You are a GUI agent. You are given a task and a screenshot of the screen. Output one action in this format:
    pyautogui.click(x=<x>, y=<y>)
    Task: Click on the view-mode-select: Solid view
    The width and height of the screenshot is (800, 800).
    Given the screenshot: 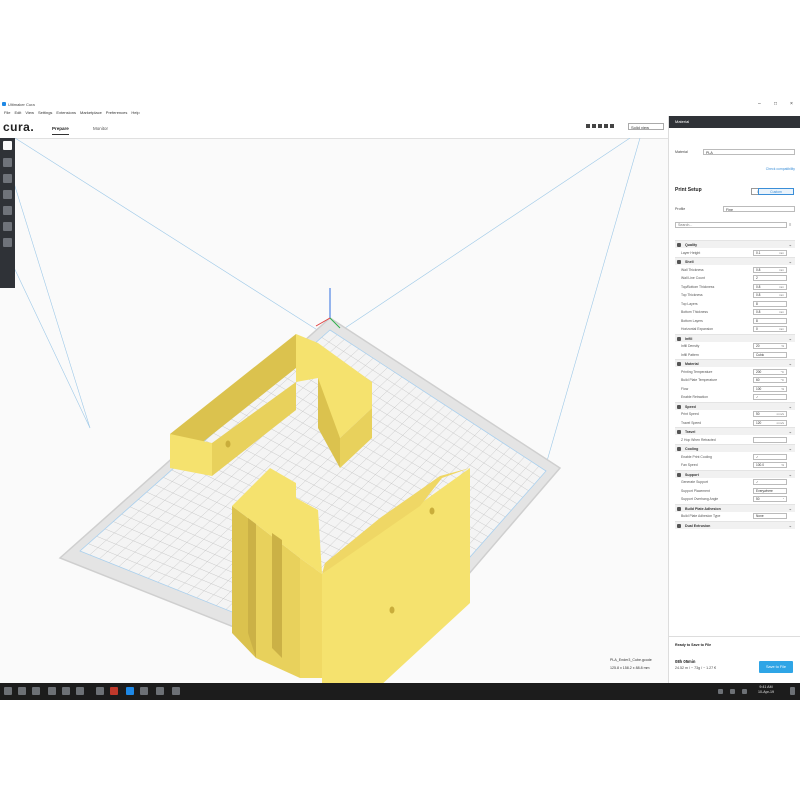 What is the action you would take?
    pyautogui.click(x=646, y=126)
    